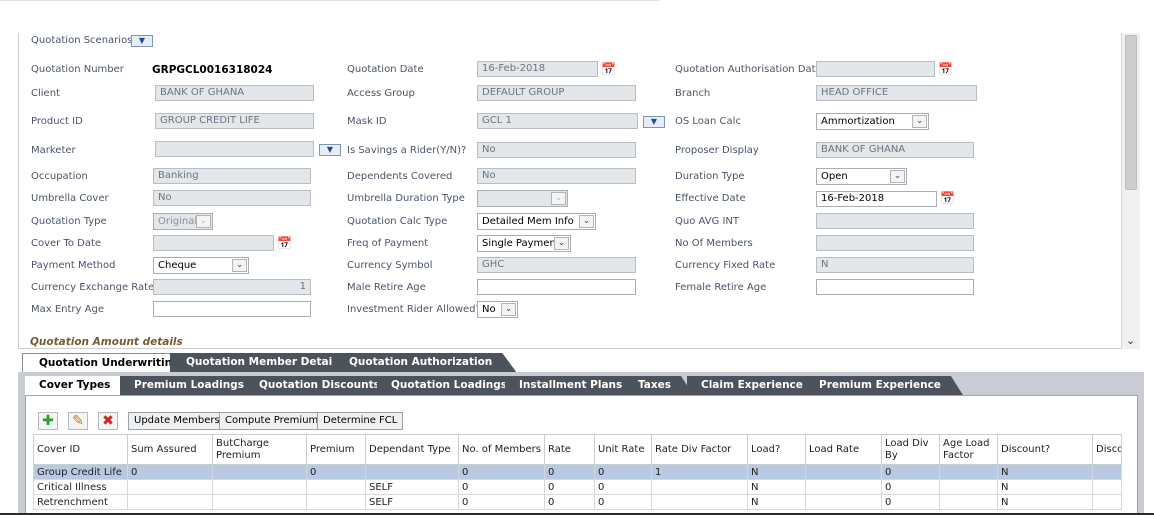 This screenshot has height=515, width=1154. Describe the element at coordinates (858, 121) in the screenshot. I see `os-loan-calc-value: Ammortization` at that location.